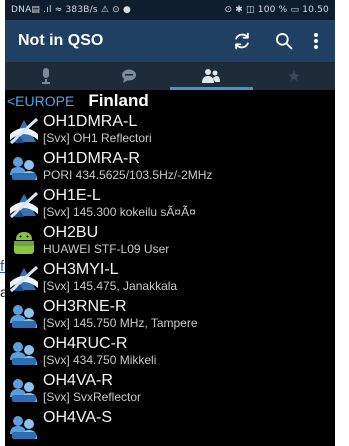 This screenshot has width=349, height=446. I want to click on station-callsign: OH3MYI-L, so click(81, 269).